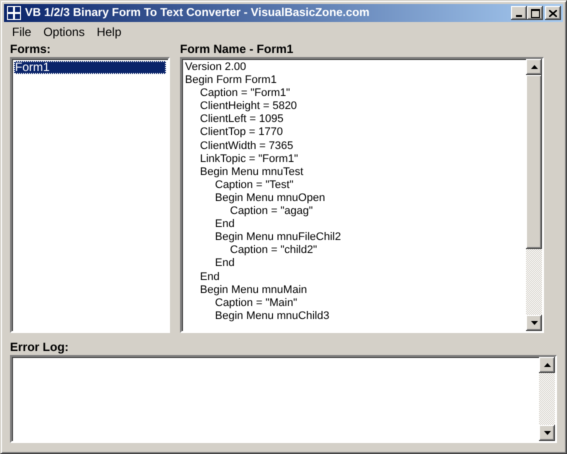 This screenshot has height=454, width=567. Describe the element at coordinates (274, 251) in the screenshot. I see `code-line: Caption = "child2"` at that location.